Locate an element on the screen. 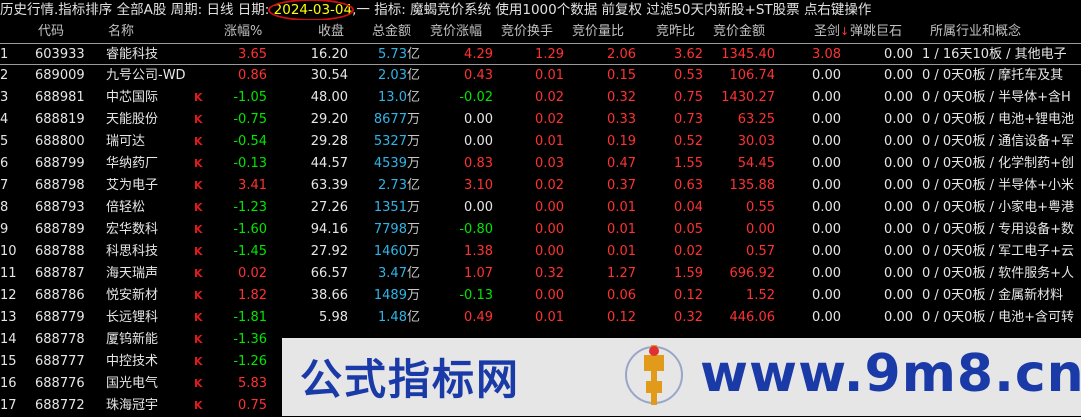 The height and width of the screenshot is (417, 1081). bid-yesterday-ratio: 0.63 is located at coordinates (688, 185).